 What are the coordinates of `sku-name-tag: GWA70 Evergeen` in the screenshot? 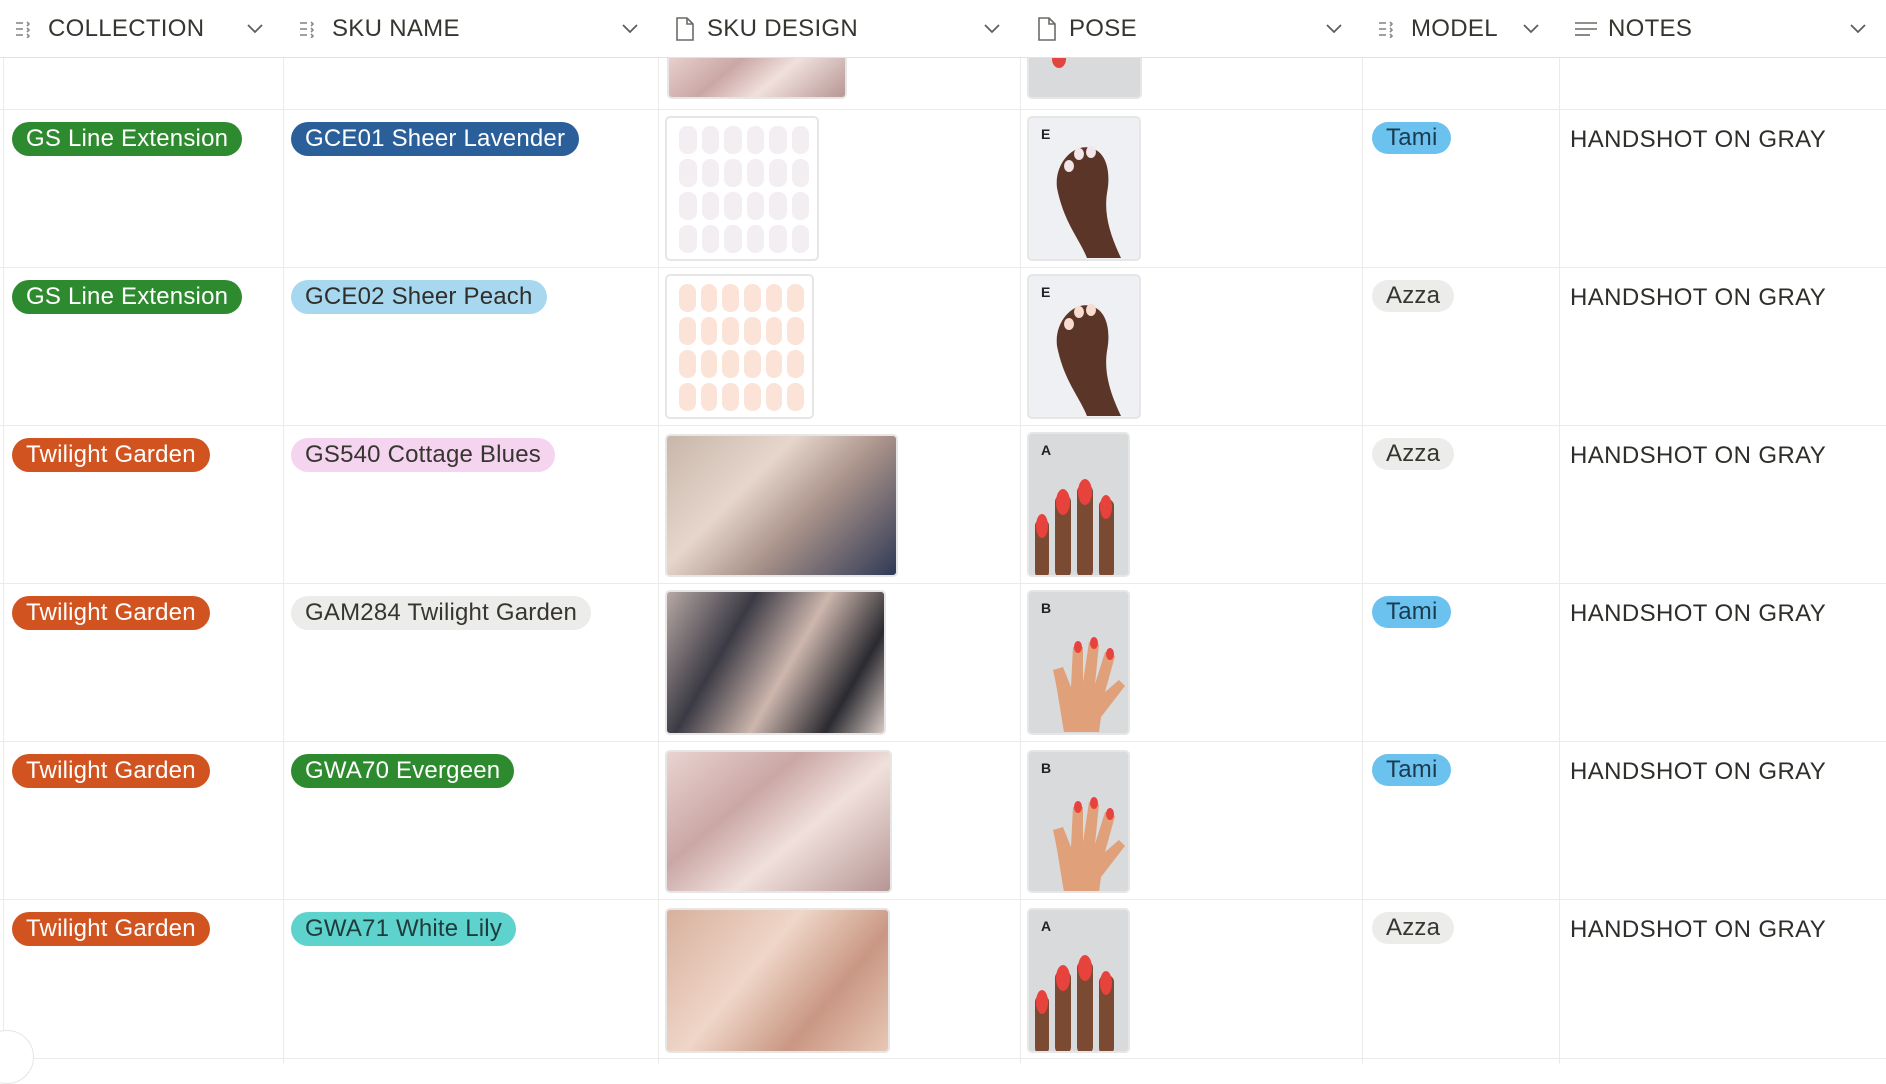 It's located at (403, 771).